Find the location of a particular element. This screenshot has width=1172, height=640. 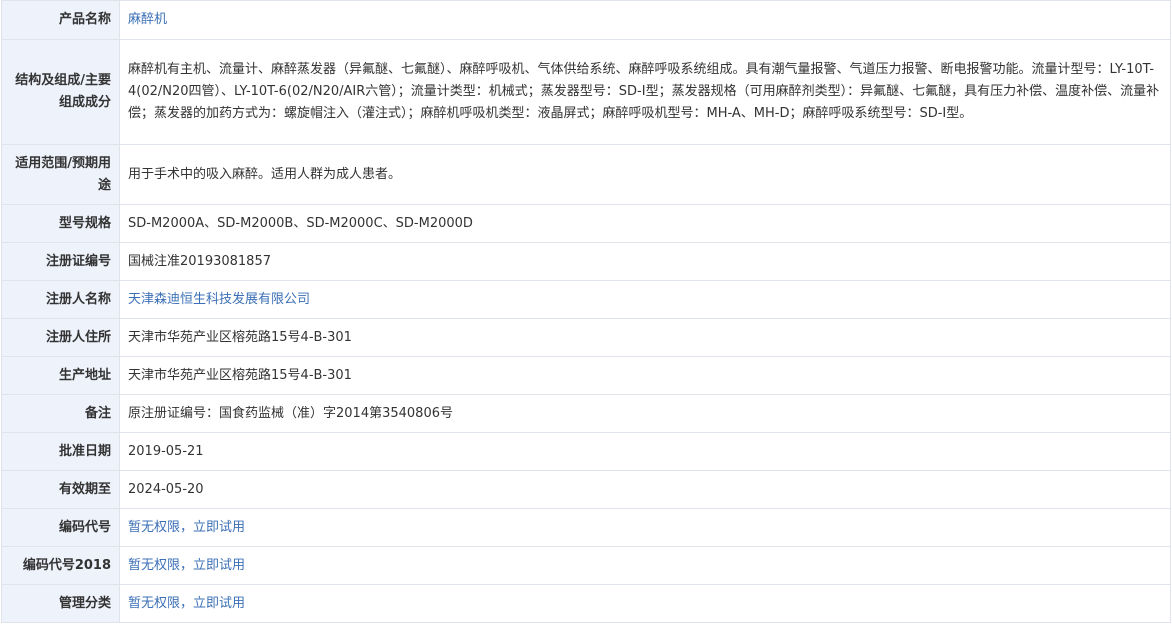

row-production-address: 生产地址 天津市华苑产业区榕苑路15号4-B-301 is located at coordinates (586, 375).